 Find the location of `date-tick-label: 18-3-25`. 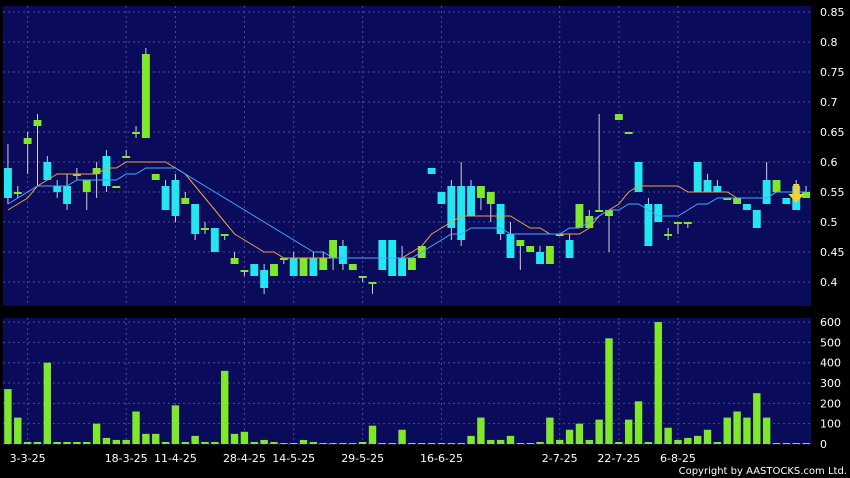

date-tick-label: 18-3-25 is located at coordinates (126, 458).